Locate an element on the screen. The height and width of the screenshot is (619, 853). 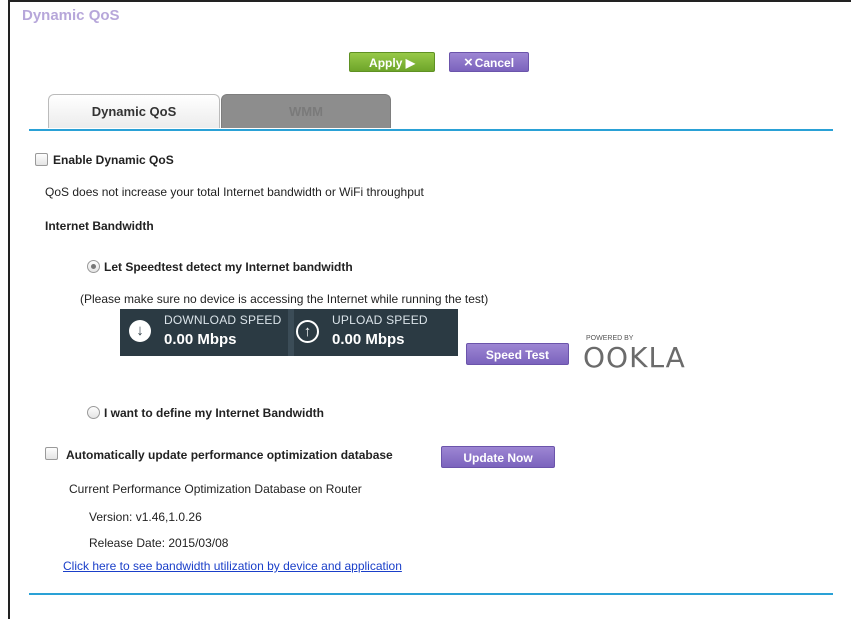
speedtest-radio is located at coordinates (93, 266).